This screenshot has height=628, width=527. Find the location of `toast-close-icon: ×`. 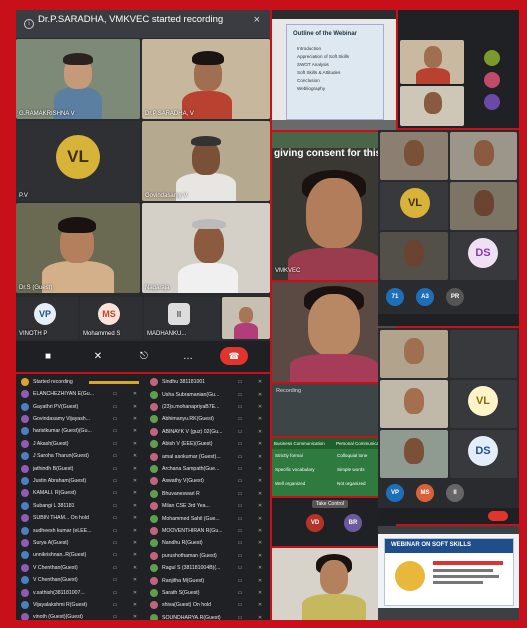

toast-close-icon: × is located at coordinates (257, 20).